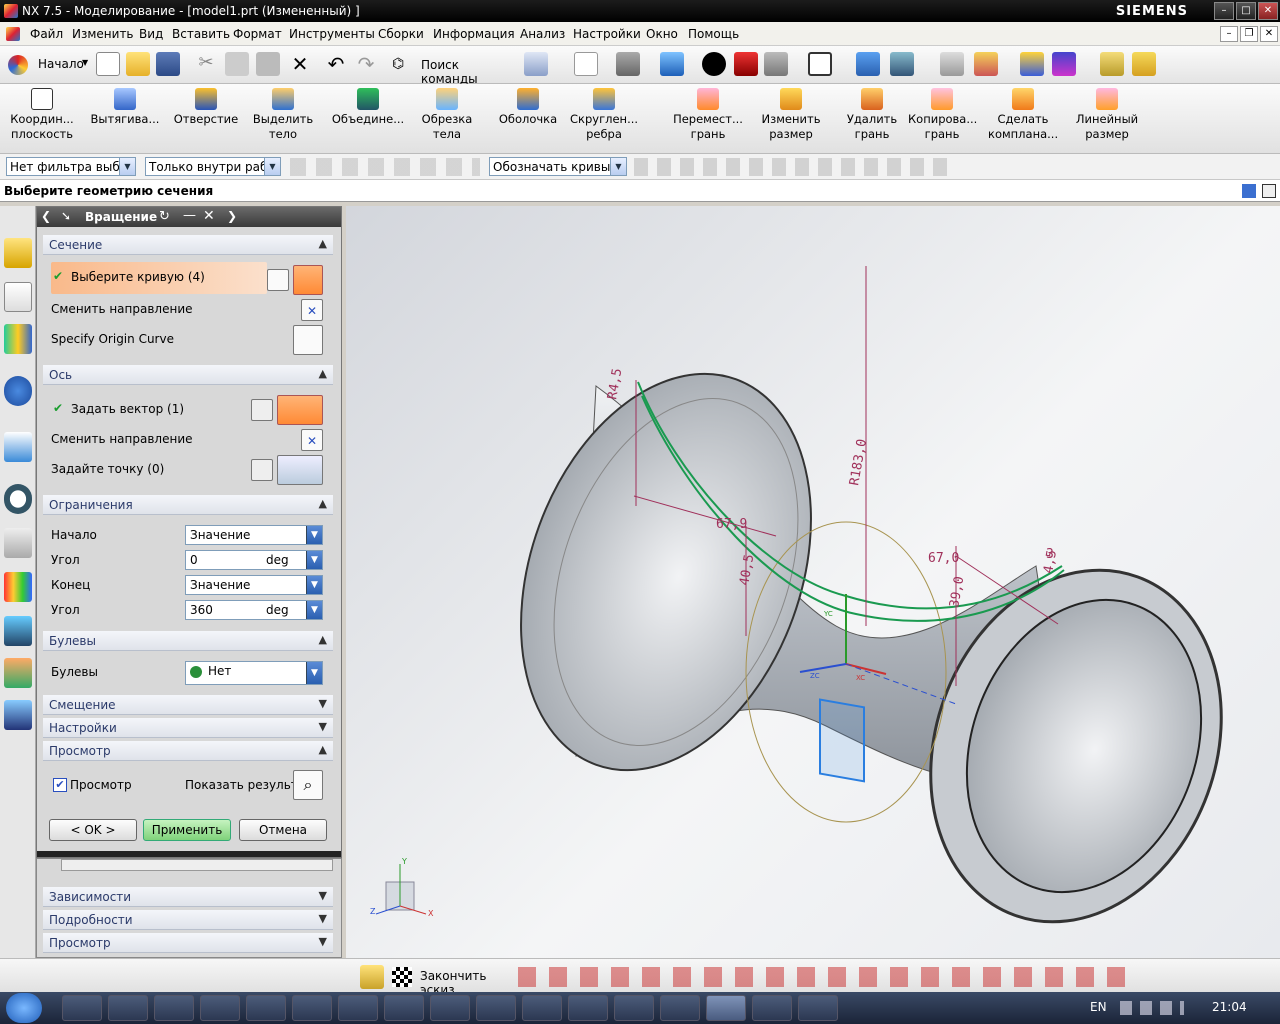 The height and width of the screenshot is (1024, 1280). Describe the element at coordinates (18, 715) in the screenshot. I see `system-scenes-tab-icon` at that location.